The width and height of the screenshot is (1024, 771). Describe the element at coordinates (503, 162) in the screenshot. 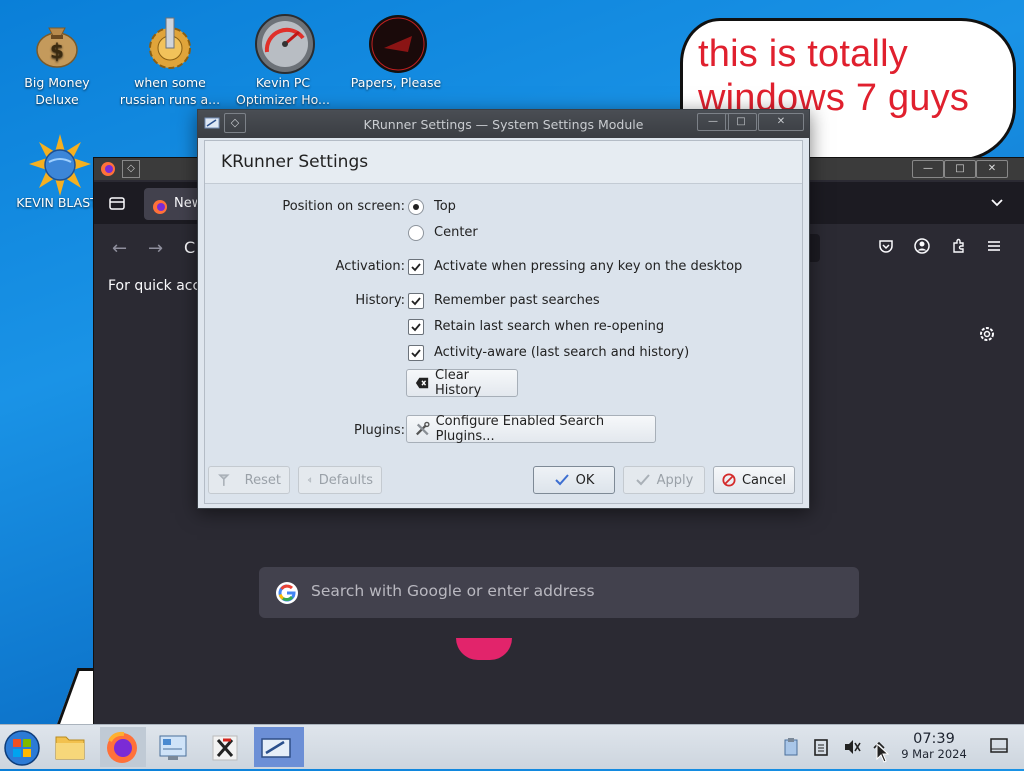

I see `dialog-header: KRunner Settings` at that location.